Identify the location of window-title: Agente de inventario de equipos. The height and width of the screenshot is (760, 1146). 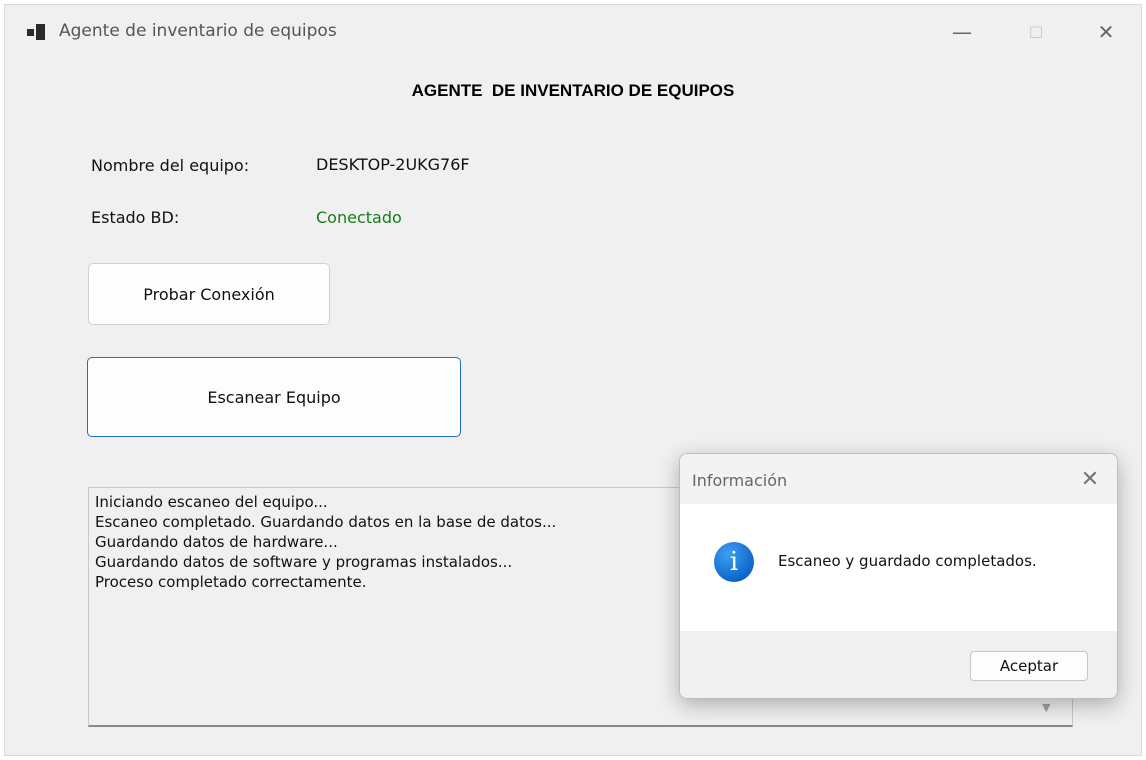
(198, 31).